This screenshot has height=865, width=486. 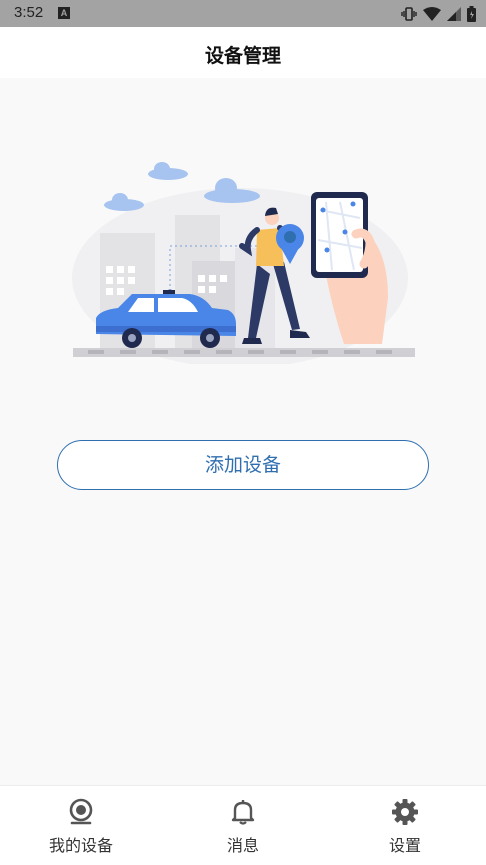 I want to click on tab-messages-label: 消息, so click(x=242, y=845).